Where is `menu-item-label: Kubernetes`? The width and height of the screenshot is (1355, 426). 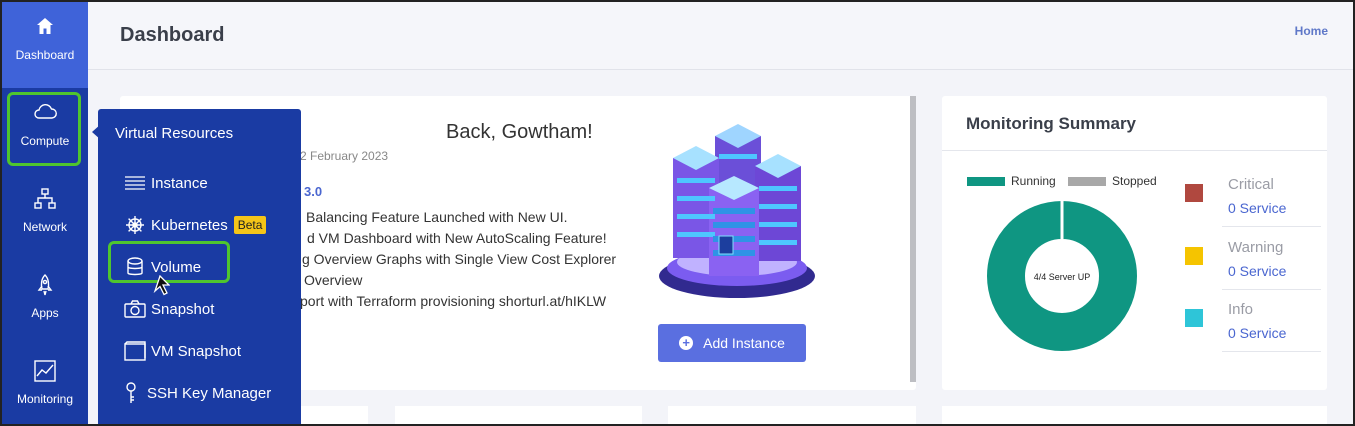
menu-item-label: Kubernetes is located at coordinates (189, 225).